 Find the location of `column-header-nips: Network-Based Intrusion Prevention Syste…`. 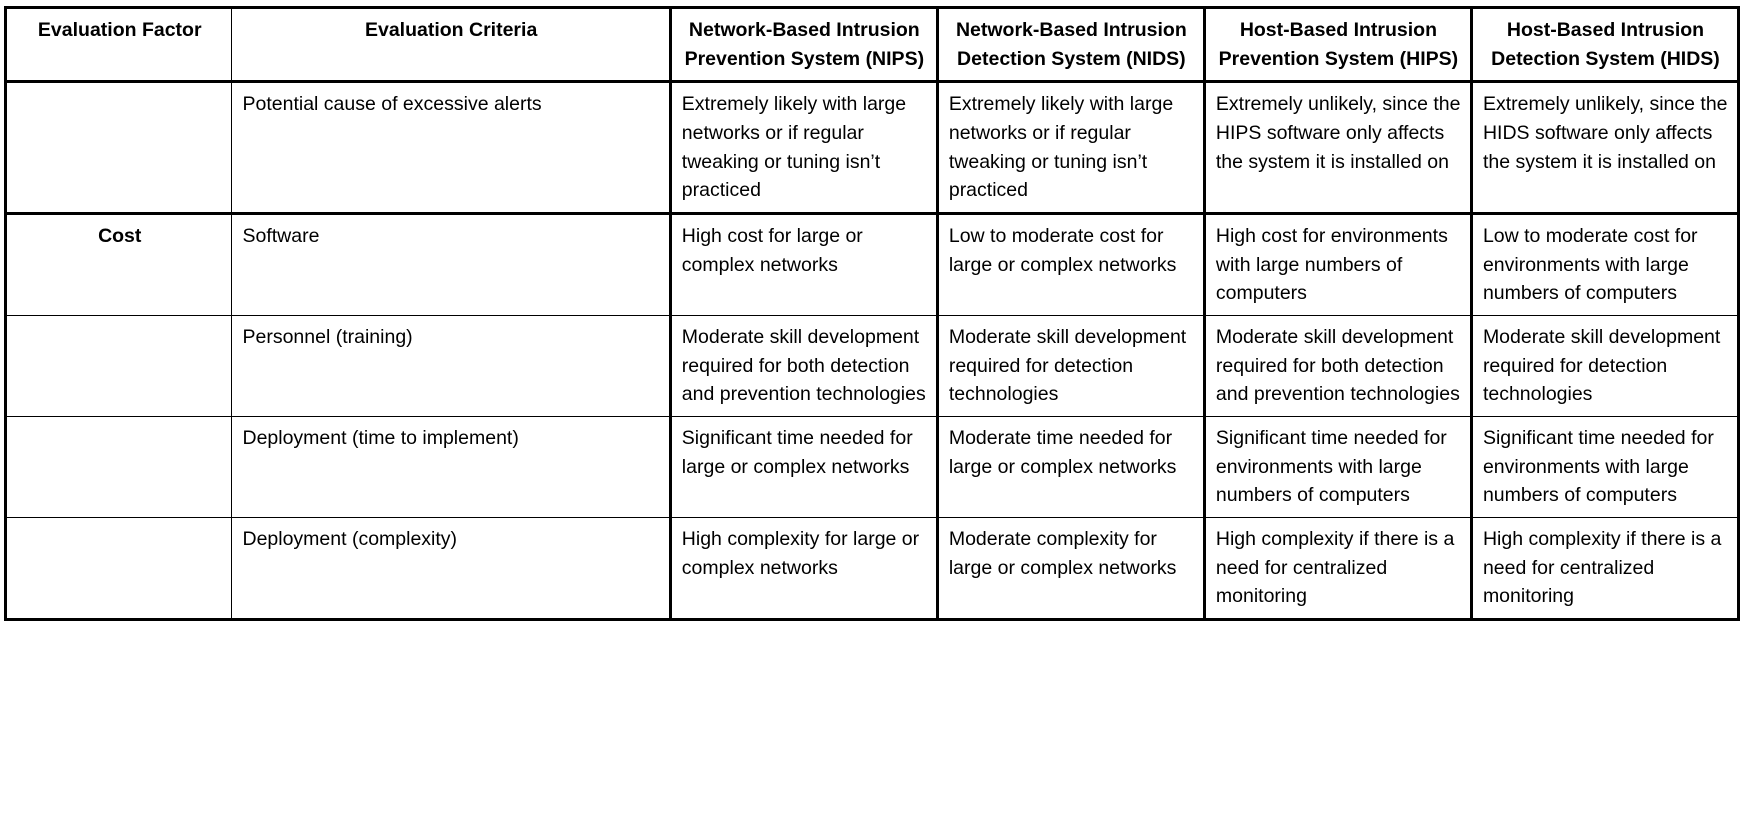

column-header-nips: Network-Based Intrusion Prevention Syste… is located at coordinates (803, 45).